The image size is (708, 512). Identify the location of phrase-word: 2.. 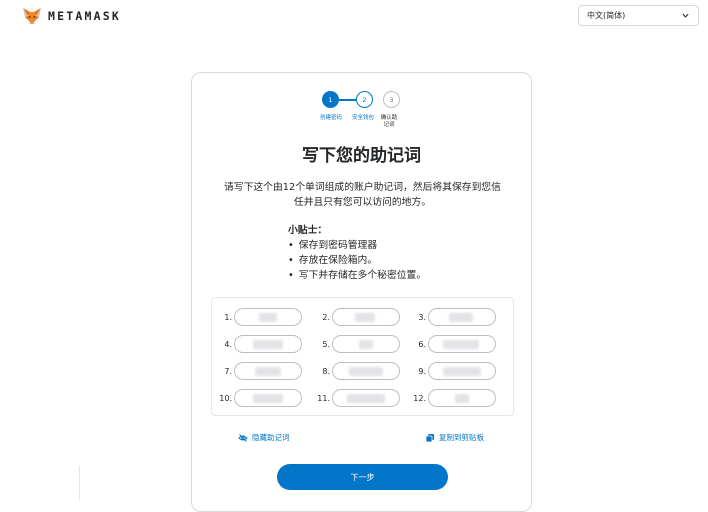
(358, 317).